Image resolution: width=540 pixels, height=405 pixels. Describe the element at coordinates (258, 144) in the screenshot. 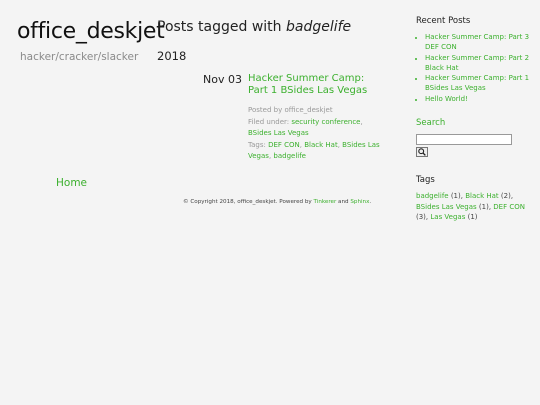

I see `tags-label: Tags:` at that location.